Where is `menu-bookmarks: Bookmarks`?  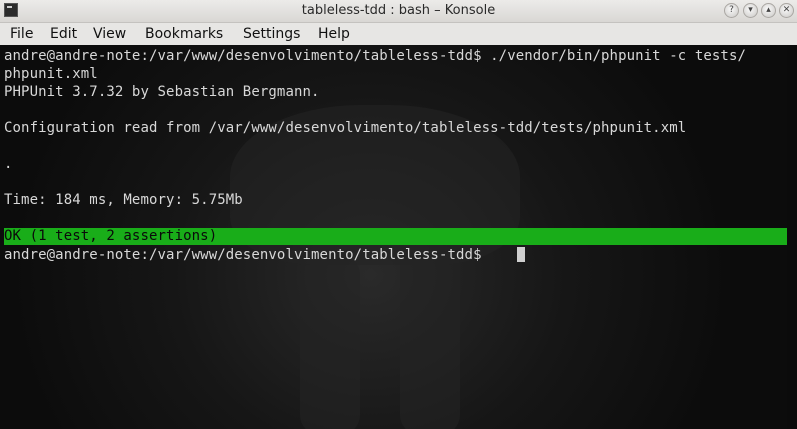
menu-bookmarks: Bookmarks is located at coordinates (184, 34).